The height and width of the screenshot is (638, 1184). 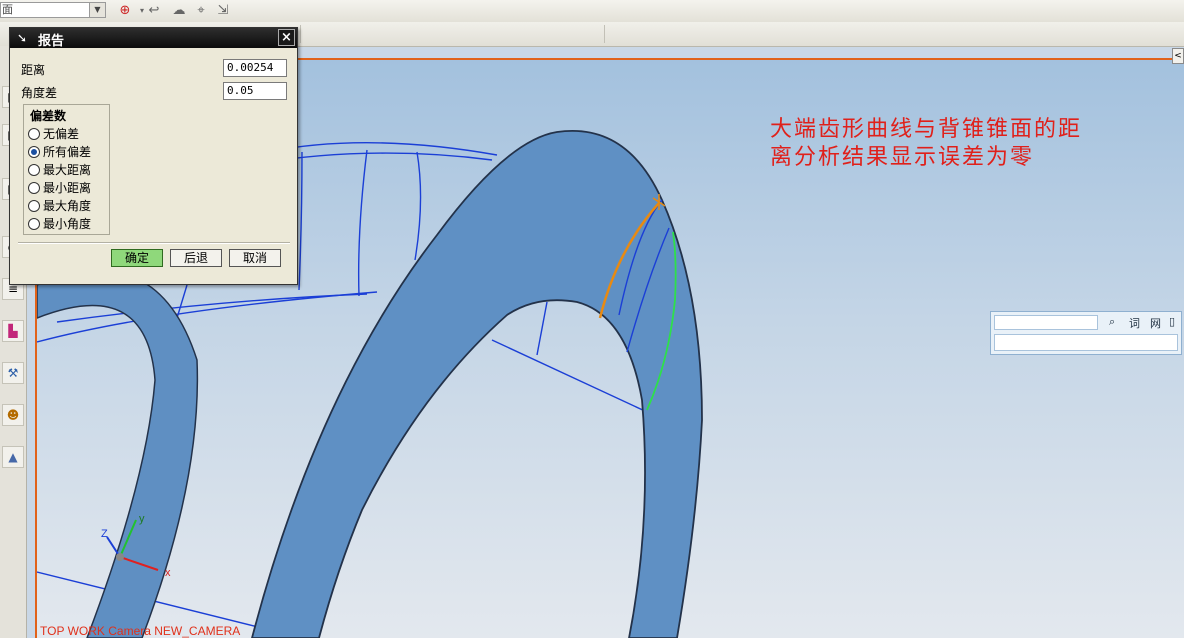 I want to click on shape-icon: ☁, so click(x=179, y=11).